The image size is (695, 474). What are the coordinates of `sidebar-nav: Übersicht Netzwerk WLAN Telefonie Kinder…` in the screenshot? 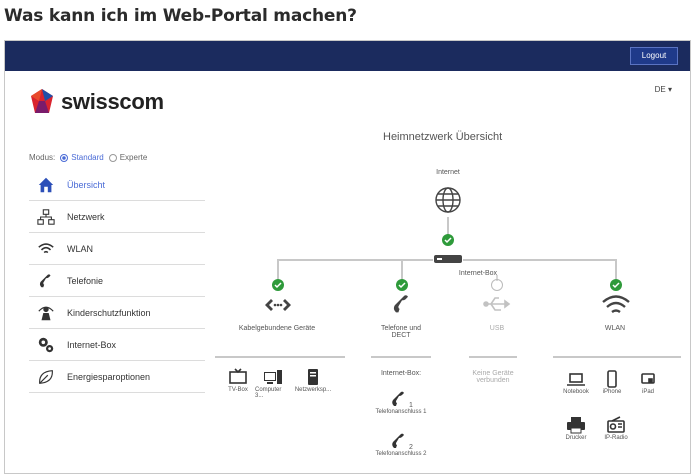 It's located at (117, 281).